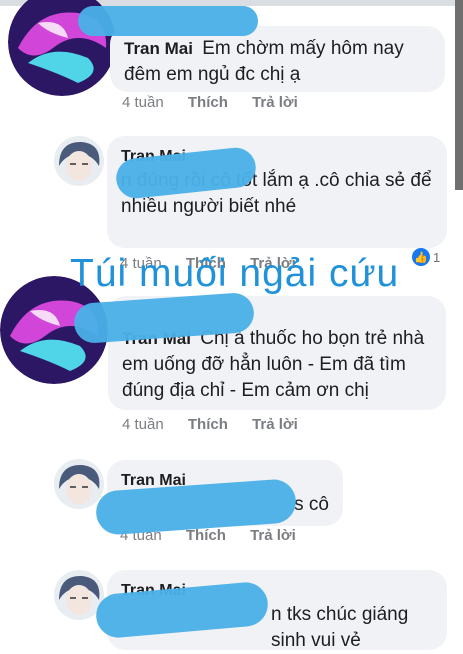  What do you see at coordinates (168, 21) in the screenshot?
I see `redaction-blot` at bounding box center [168, 21].